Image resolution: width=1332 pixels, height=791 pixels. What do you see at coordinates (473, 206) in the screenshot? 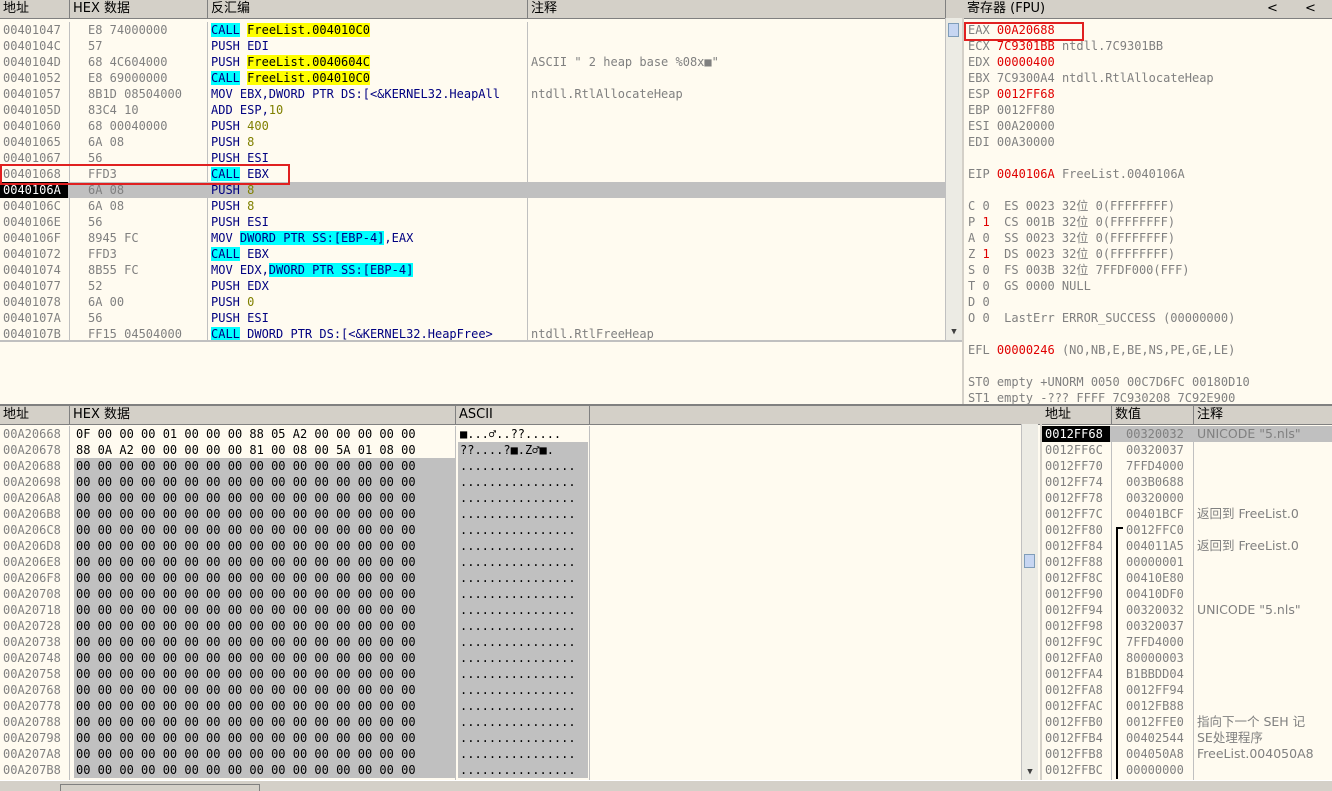
I see `disasm-row: 0040106C 6A 08 PUSH 8` at bounding box center [473, 206].